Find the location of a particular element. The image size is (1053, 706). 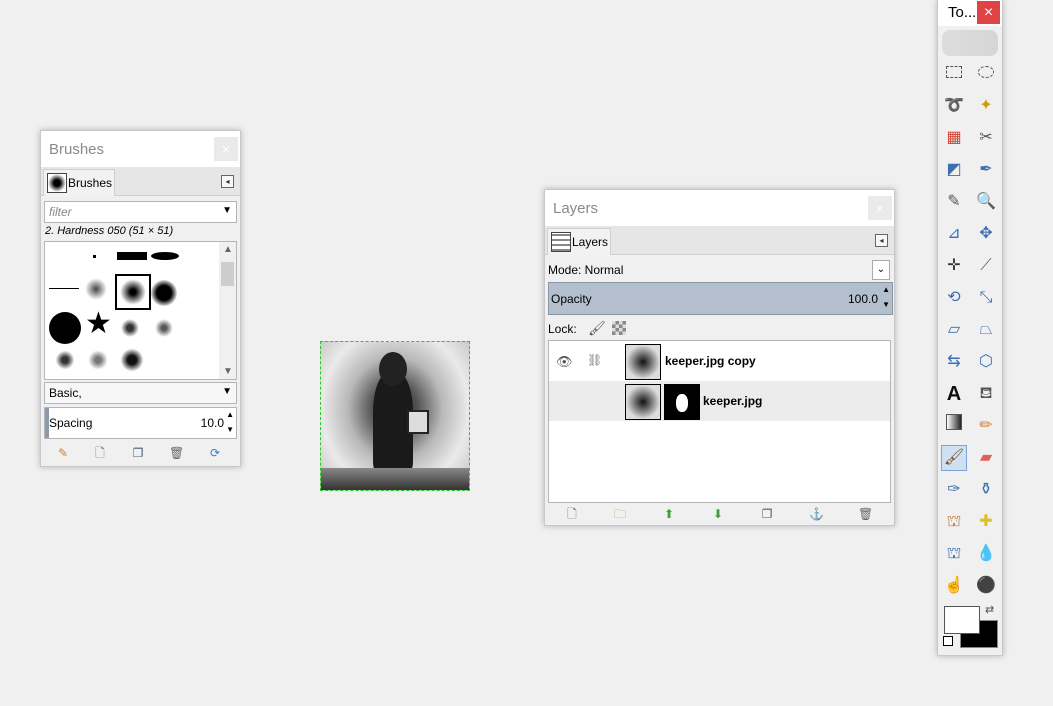

toolbox-close-button: × is located at coordinates (988, 12).